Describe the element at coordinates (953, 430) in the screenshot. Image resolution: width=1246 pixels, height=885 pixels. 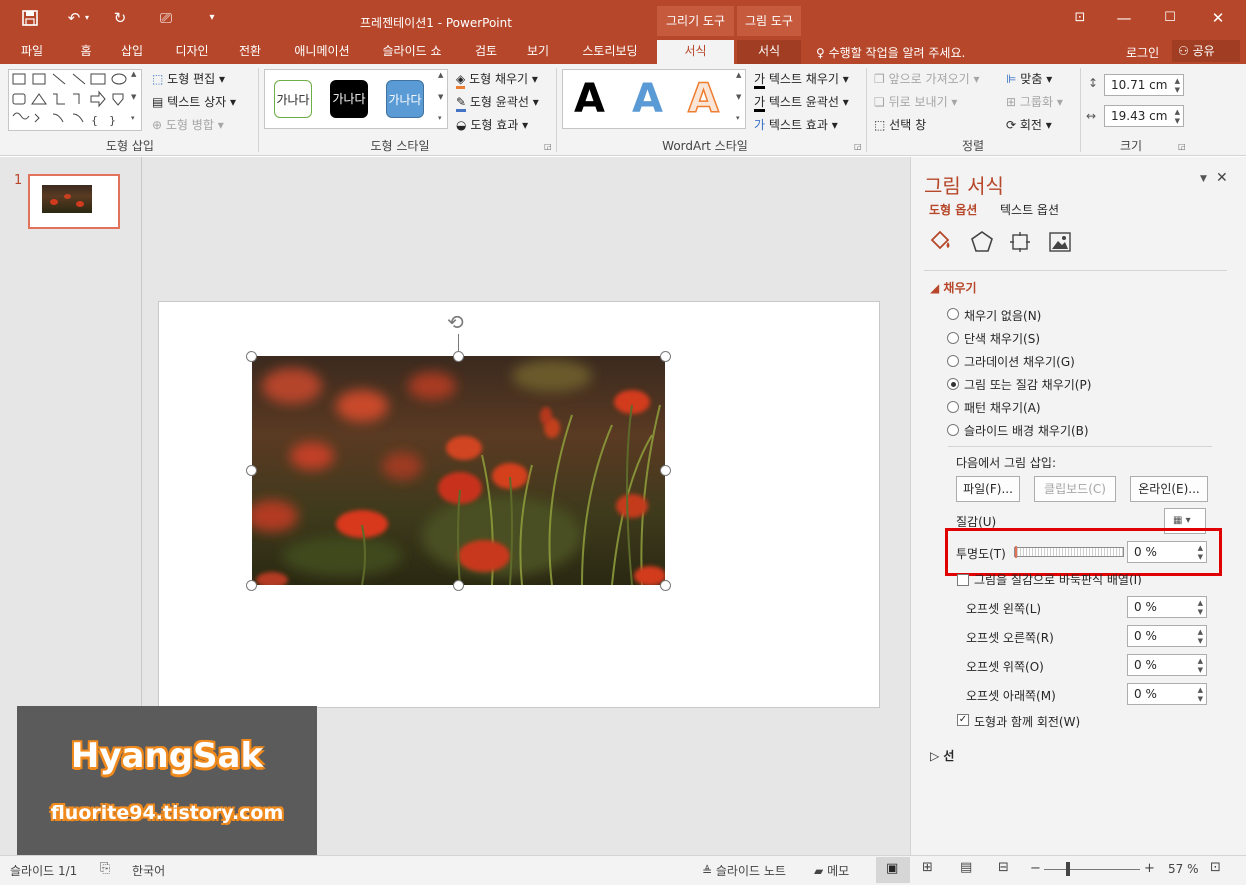
I see `radio-background-fill` at that location.